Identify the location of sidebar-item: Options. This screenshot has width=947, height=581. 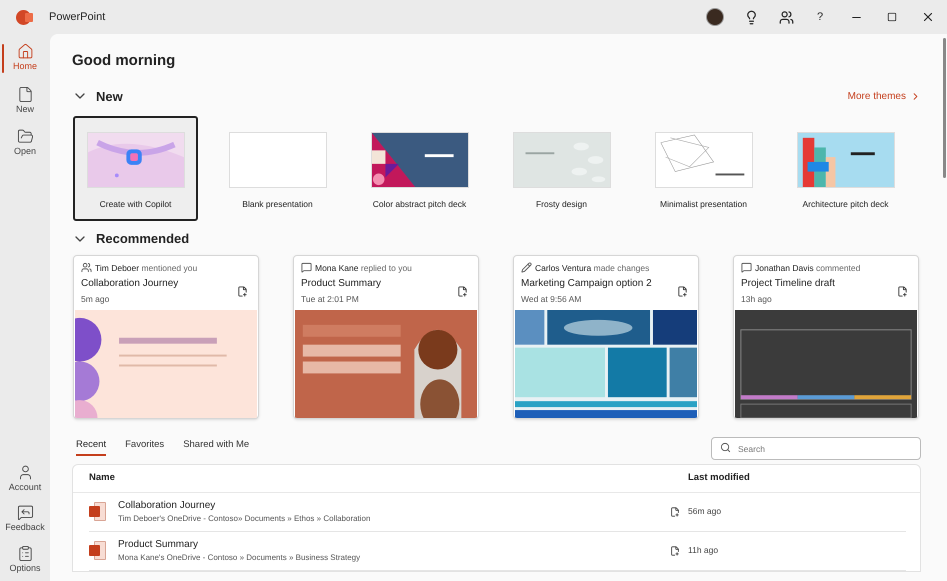
(25, 559).